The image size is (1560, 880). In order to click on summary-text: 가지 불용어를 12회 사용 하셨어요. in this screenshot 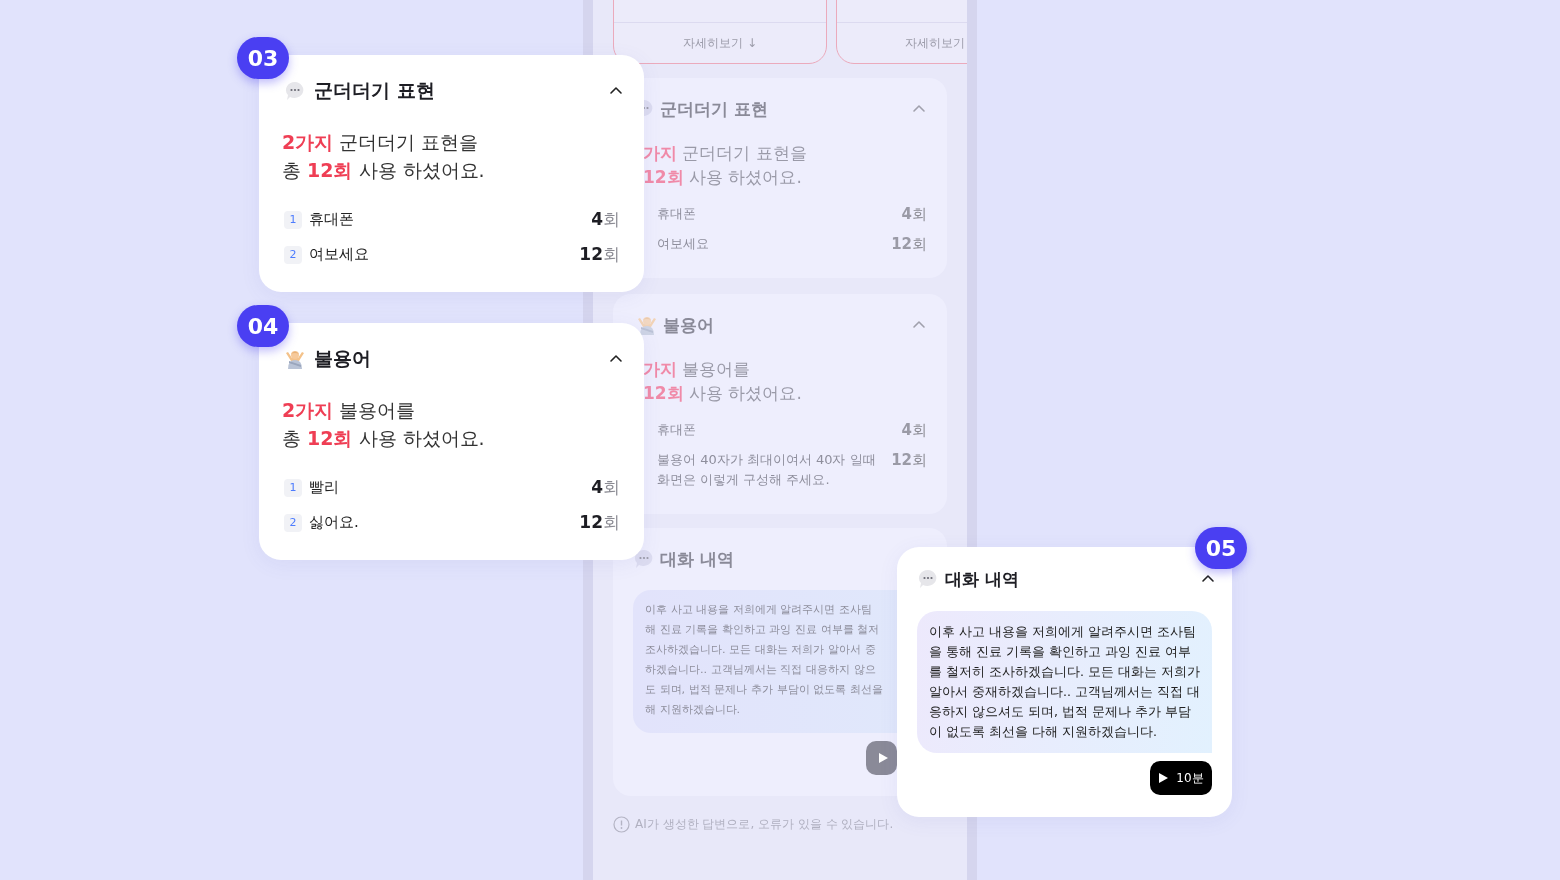, I will do `click(723, 381)`.